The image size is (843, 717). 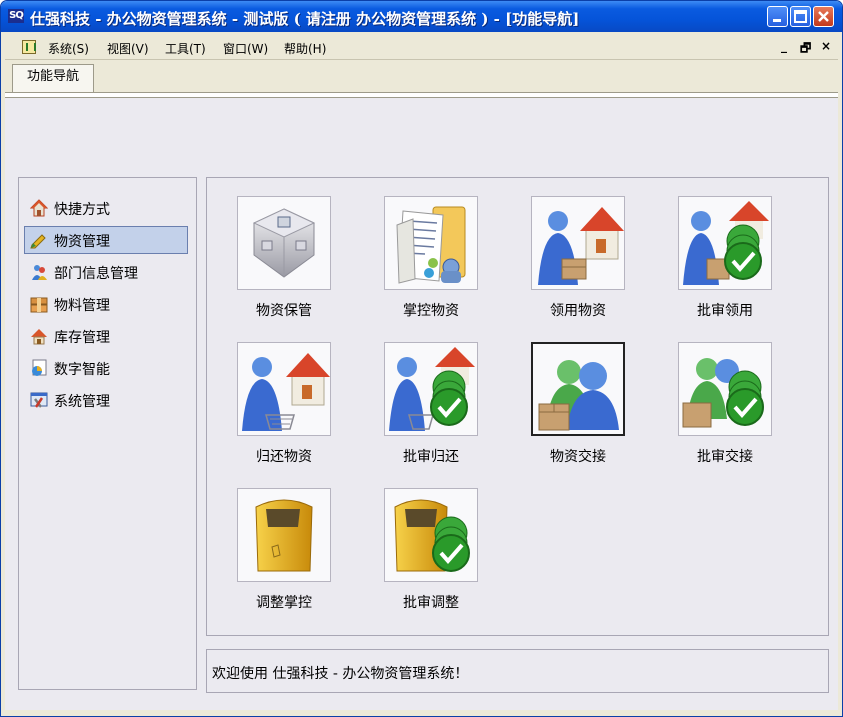 I want to click on roof-icon, so click(x=39, y=337).